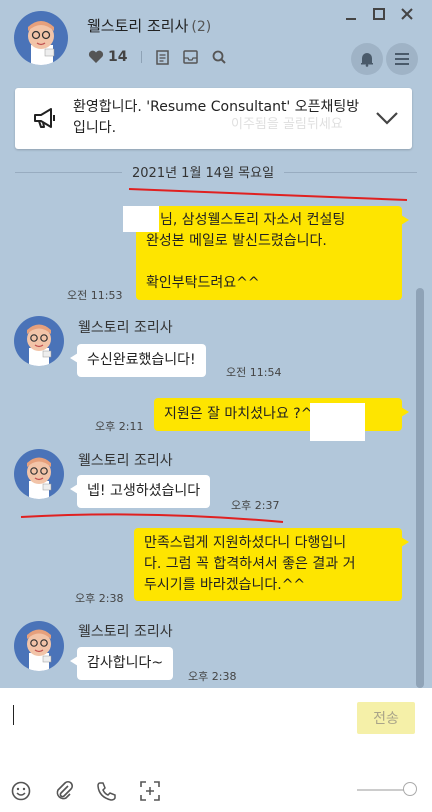  I want to click on notes-button, so click(163, 57).